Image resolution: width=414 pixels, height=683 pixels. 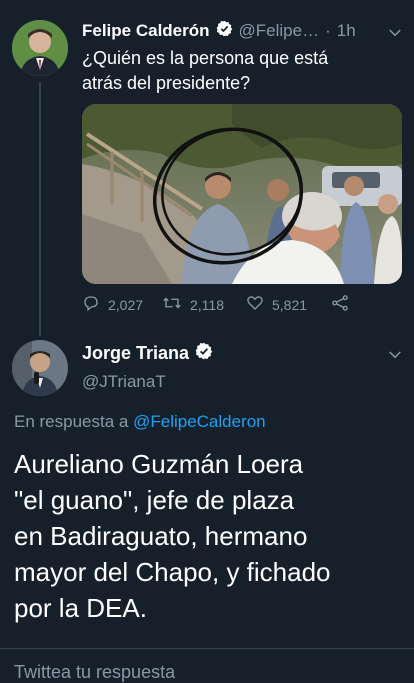 I want to click on retweet-count: 2,118, so click(x=207, y=304).